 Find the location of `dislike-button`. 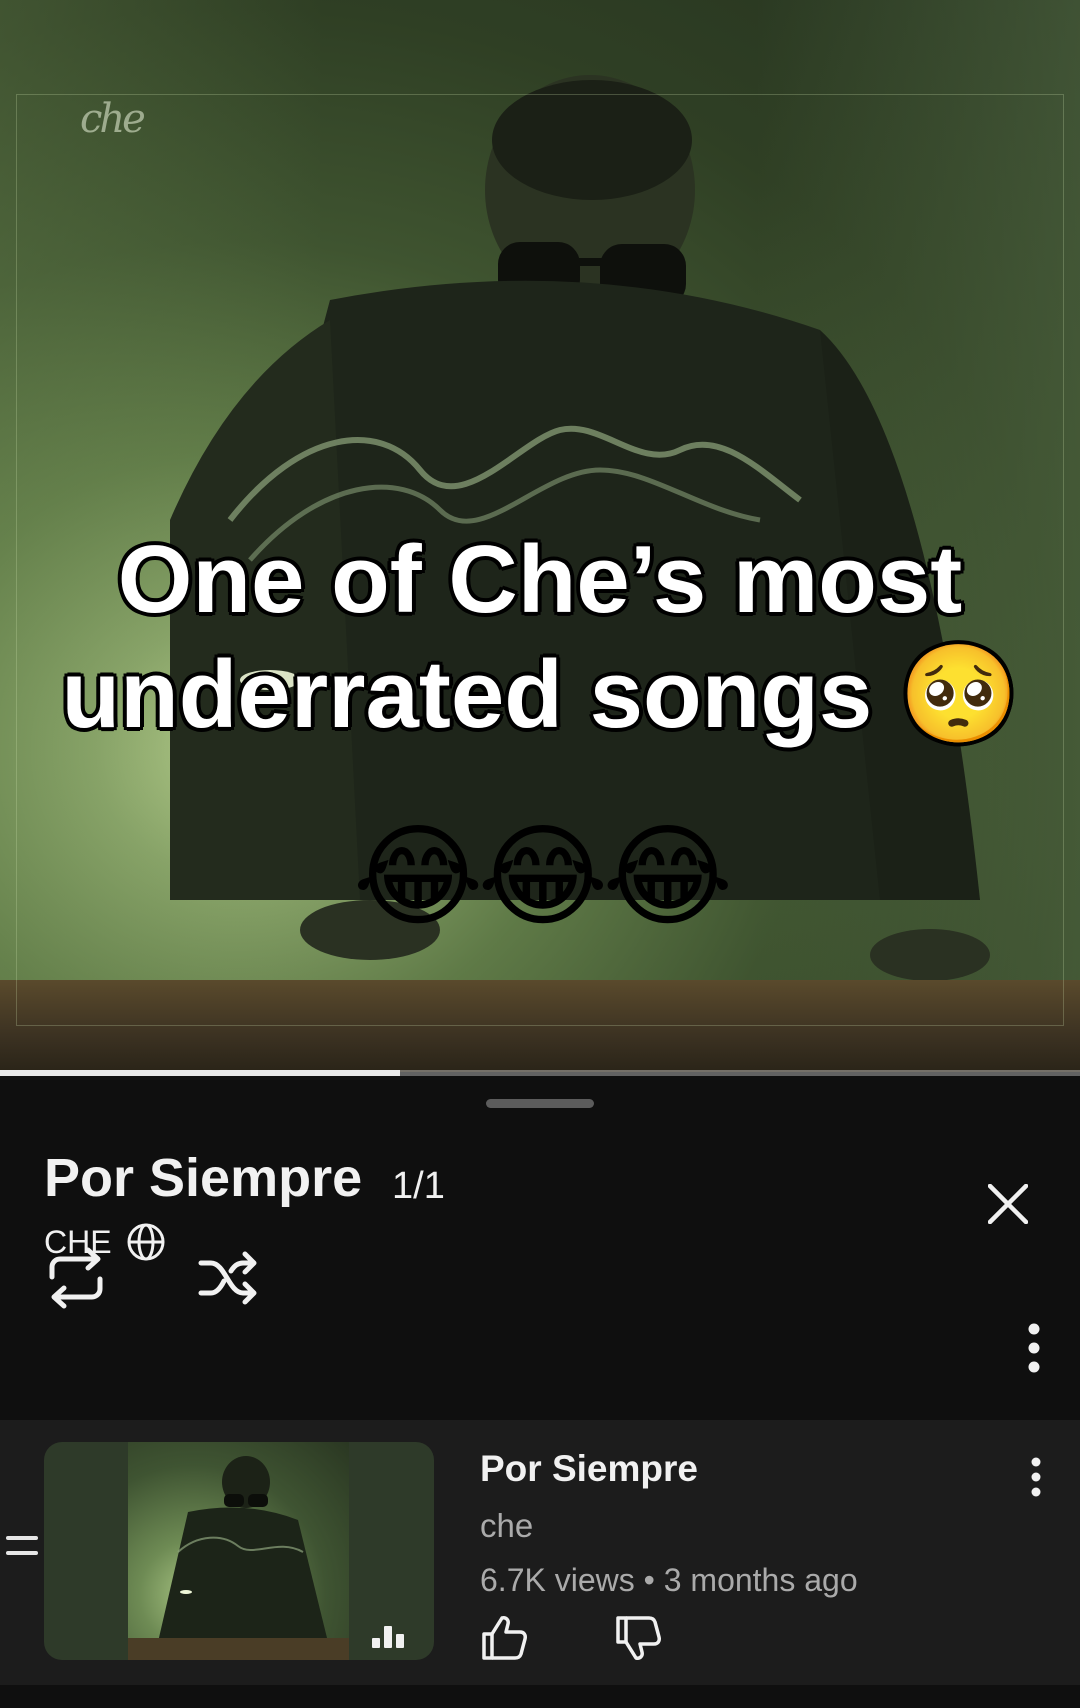

dislike-button is located at coordinates (638, 1638).